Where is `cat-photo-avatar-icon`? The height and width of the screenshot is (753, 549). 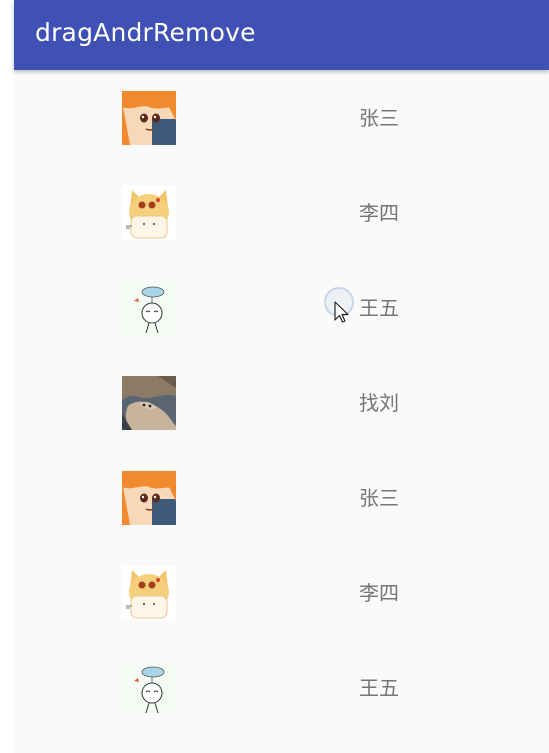 cat-photo-avatar-icon is located at coordinates (149, 403).